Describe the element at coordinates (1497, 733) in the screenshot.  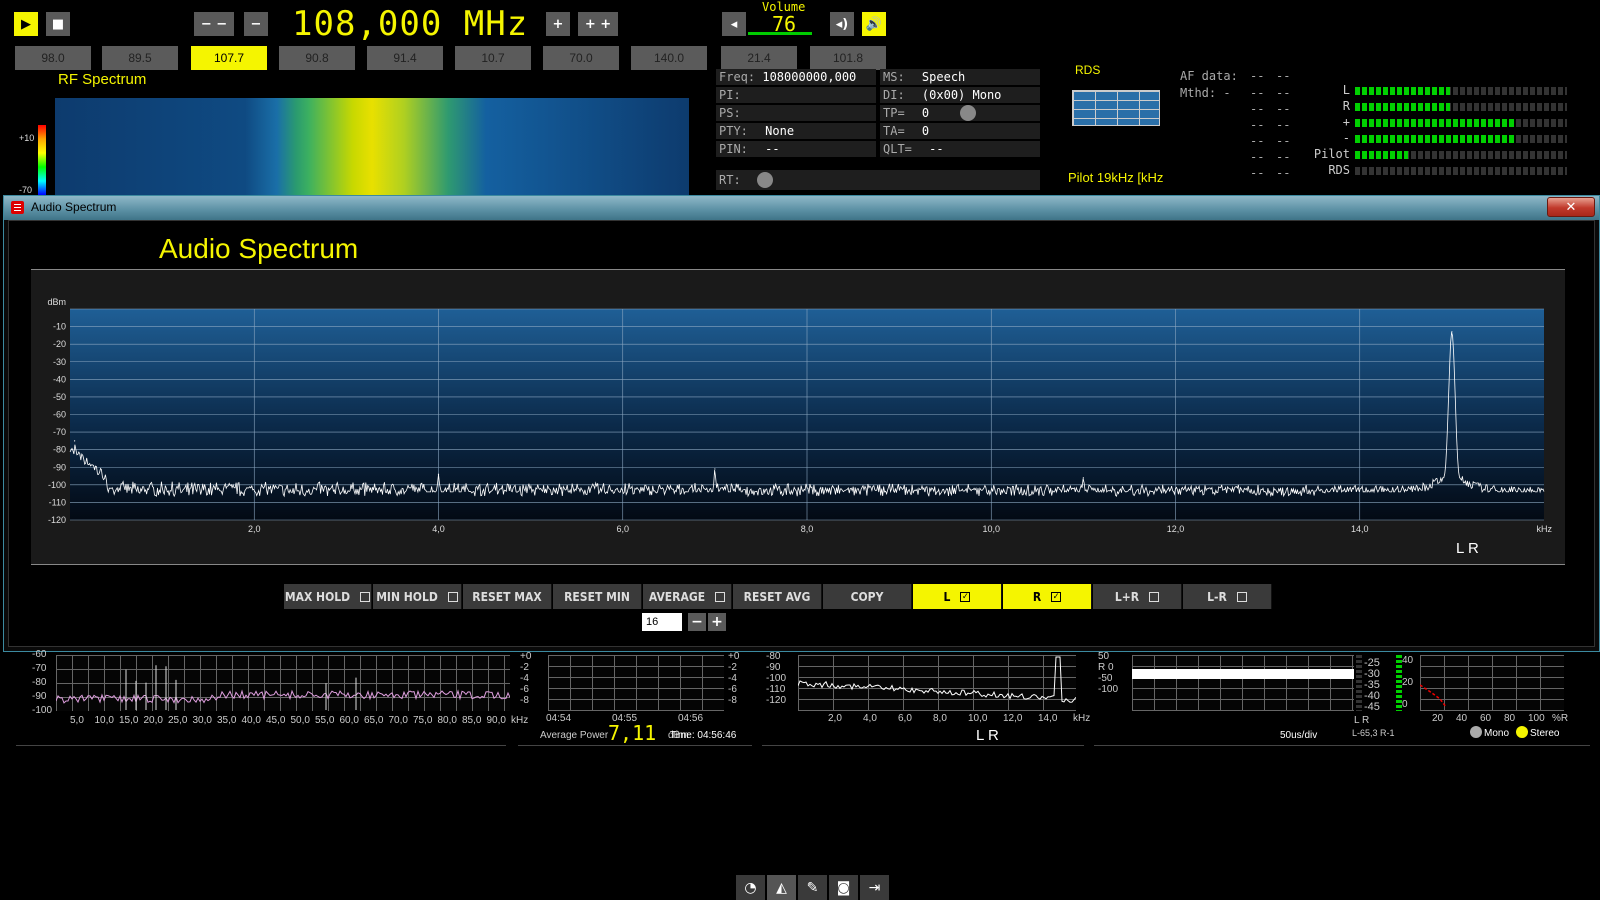
I see `mono-label: Mono` at that location.